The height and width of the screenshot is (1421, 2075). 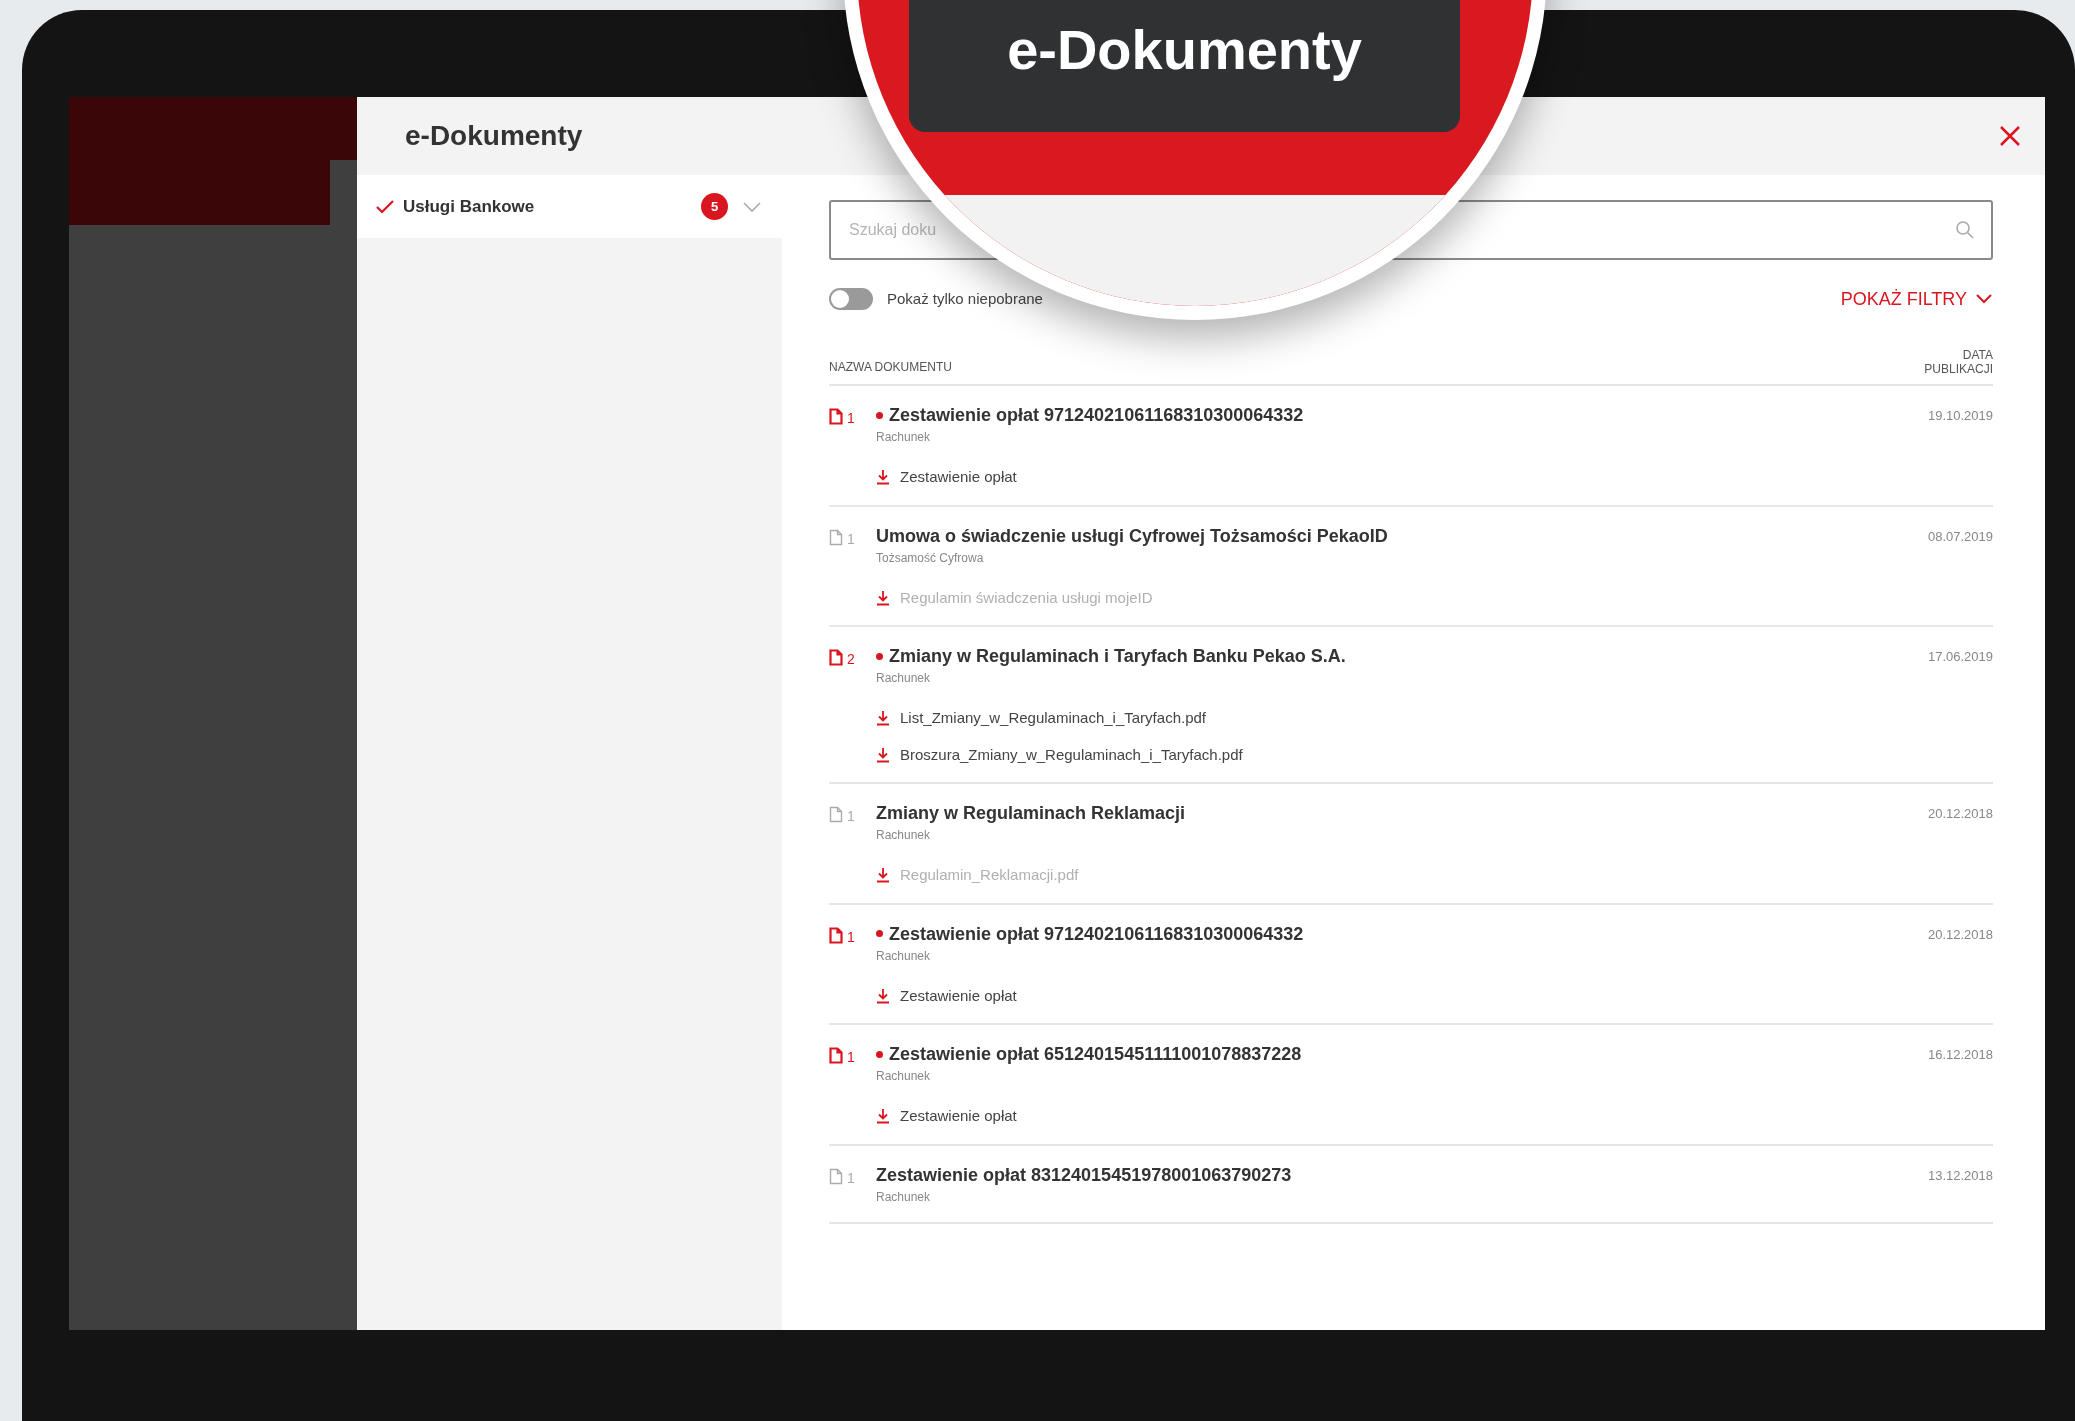 I want to click on magnified-title: e-Dokumenty, so click(x=1184, y=50).